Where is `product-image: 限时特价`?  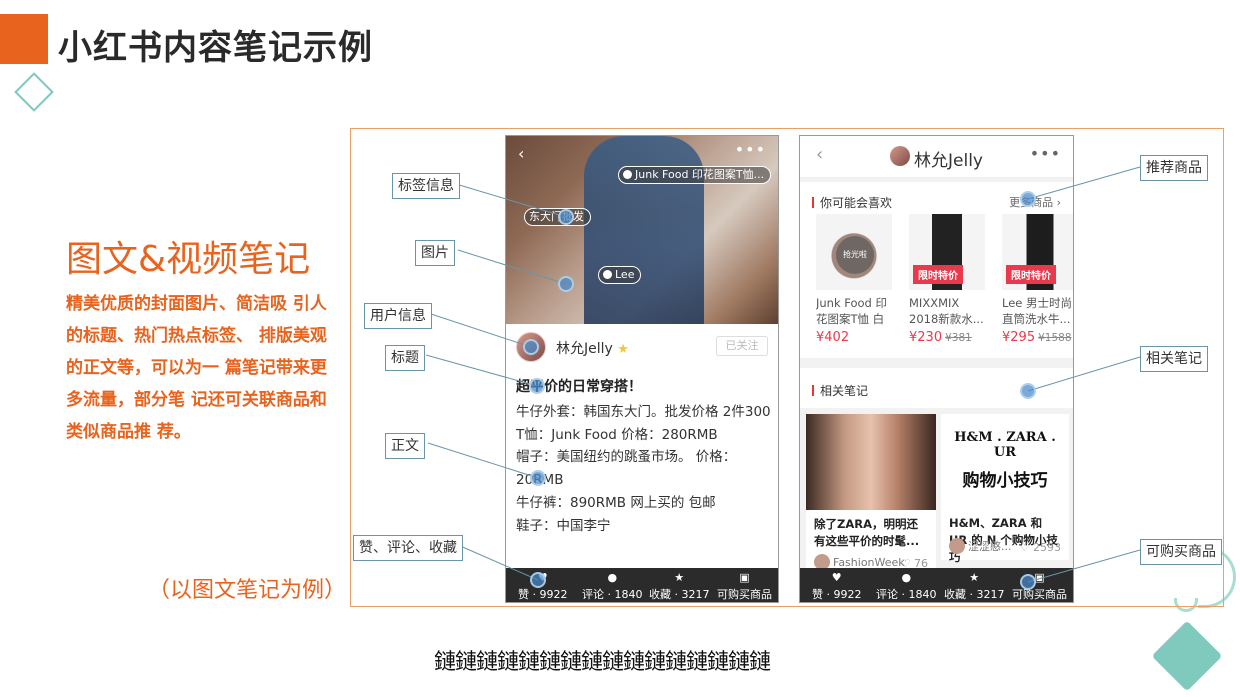 product-image: 限时特价 is located at coordinates (947, 252).